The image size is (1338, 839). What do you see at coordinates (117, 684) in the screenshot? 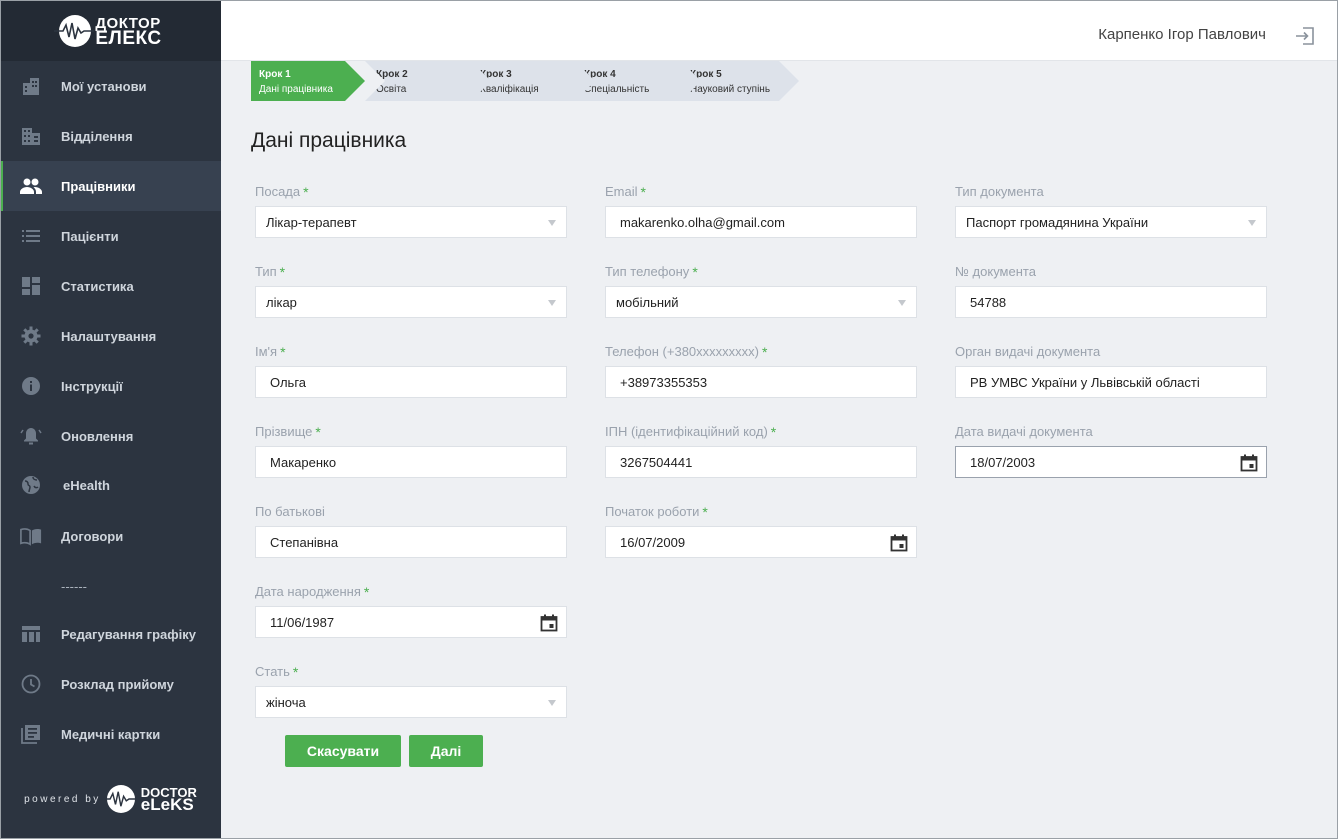
I see `sidebar-item-label: Розклад прийому` at bounding box center [117, 684].